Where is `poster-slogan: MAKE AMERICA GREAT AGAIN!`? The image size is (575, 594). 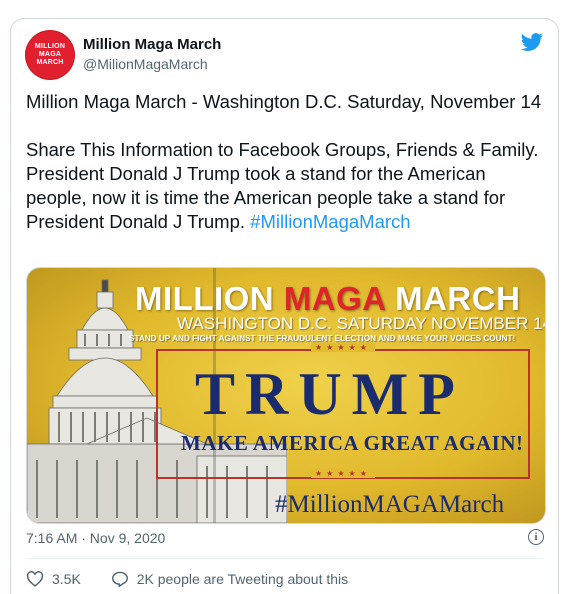 poster-slogan: MAKE AMERICA GREAT AGAIN! is located at coordinates (352, 443).